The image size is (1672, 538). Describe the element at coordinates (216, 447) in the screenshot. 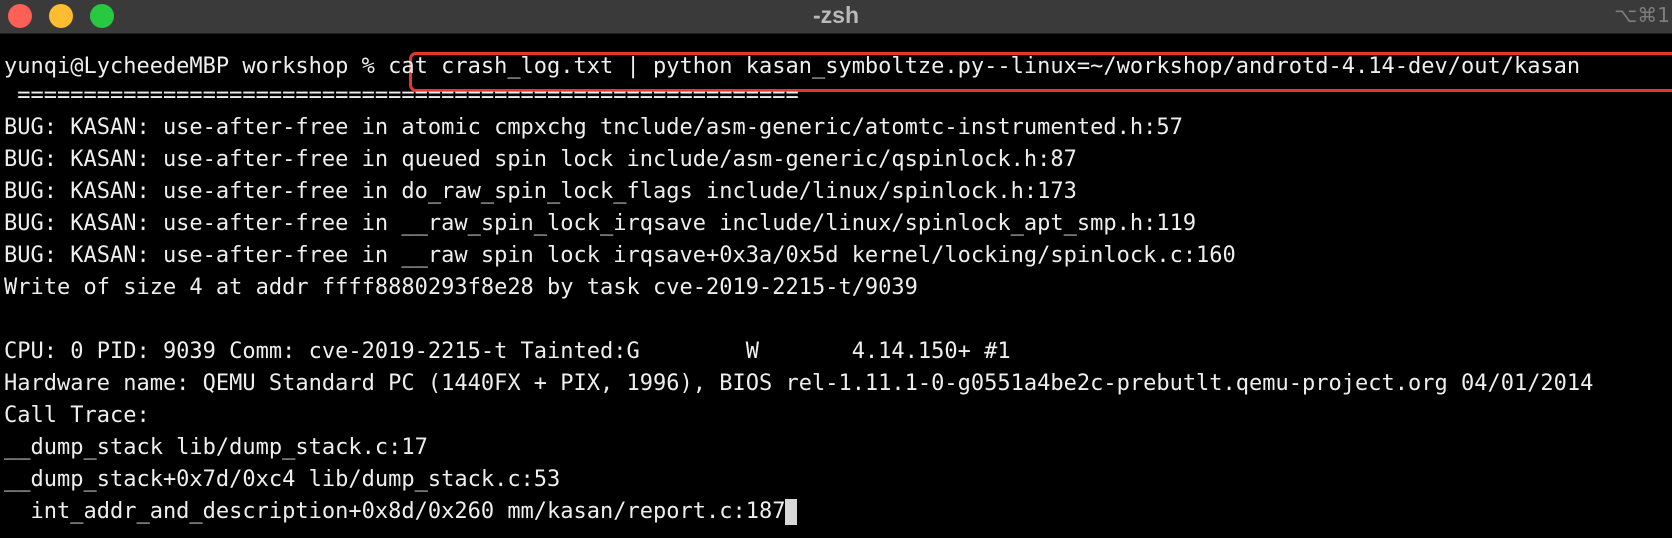

I see `output-line: __dump_stack lib/dump_stack.c:17` at that location.